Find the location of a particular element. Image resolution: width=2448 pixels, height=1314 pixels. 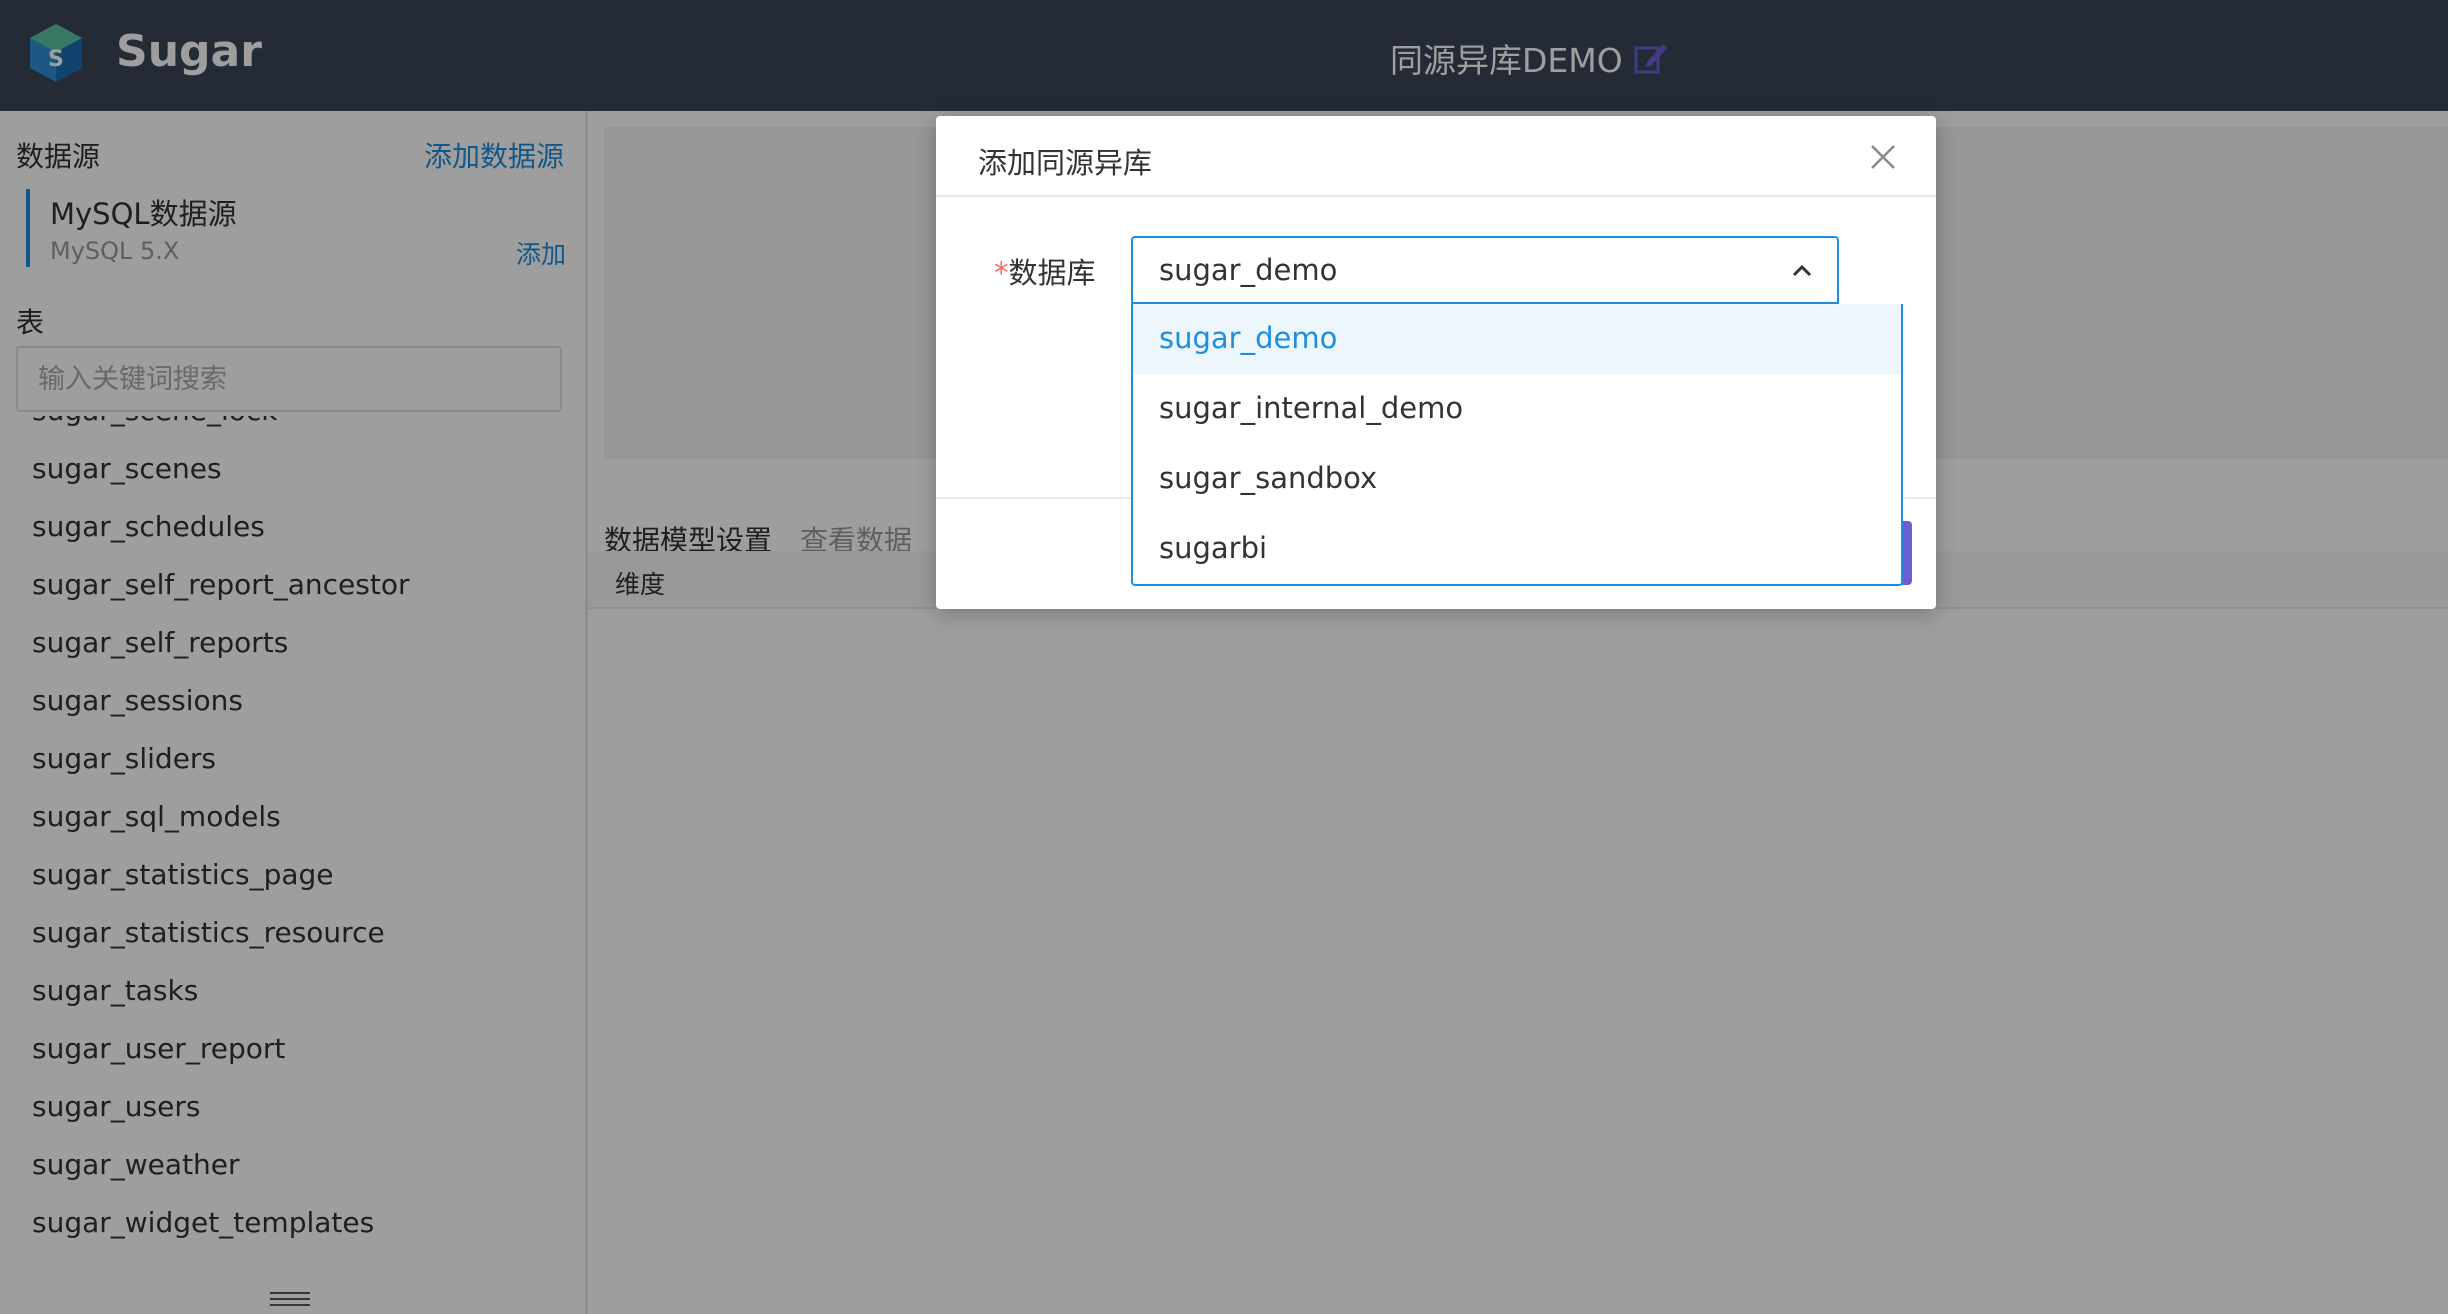

dropdown-option: sugar_internal_demo is located at coordinates (1517, 409).